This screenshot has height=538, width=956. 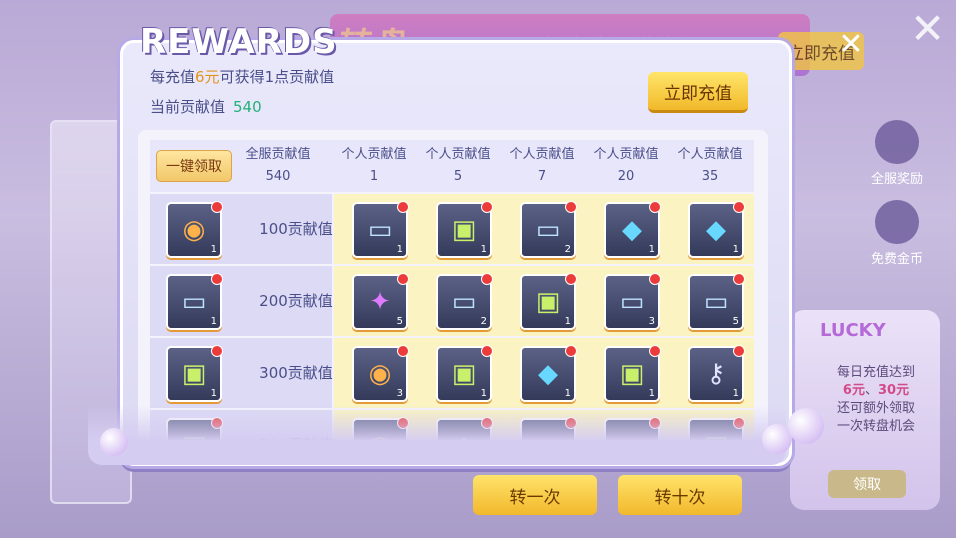 I want to click on free-coin-label: 免费金币, so click(x=896, y=259).